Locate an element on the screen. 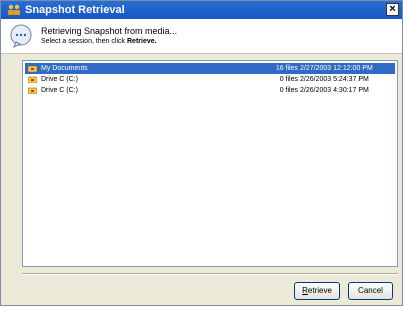 The image size is (405, 315). session-date: 2/27/2003 12:12:00 PM is located at coordinates (336, 68).